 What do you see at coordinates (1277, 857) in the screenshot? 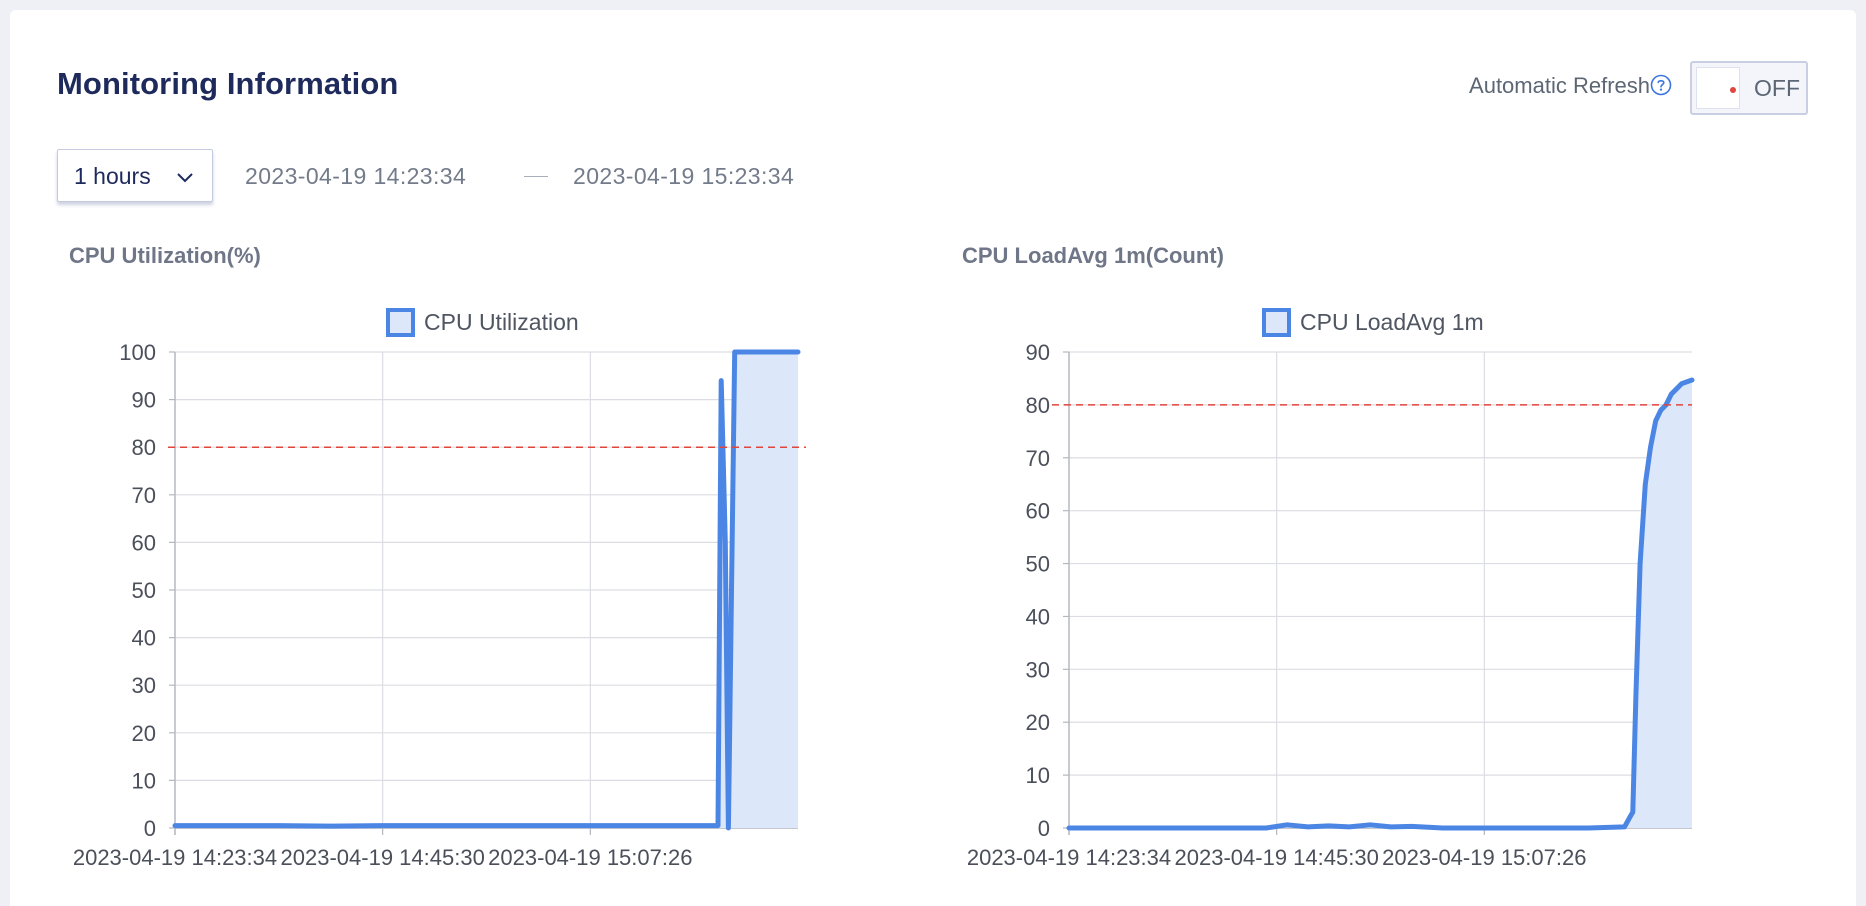
I see `x-tick-label: 2023-04-19 14:45:30` at bounding box center [1277, 857].